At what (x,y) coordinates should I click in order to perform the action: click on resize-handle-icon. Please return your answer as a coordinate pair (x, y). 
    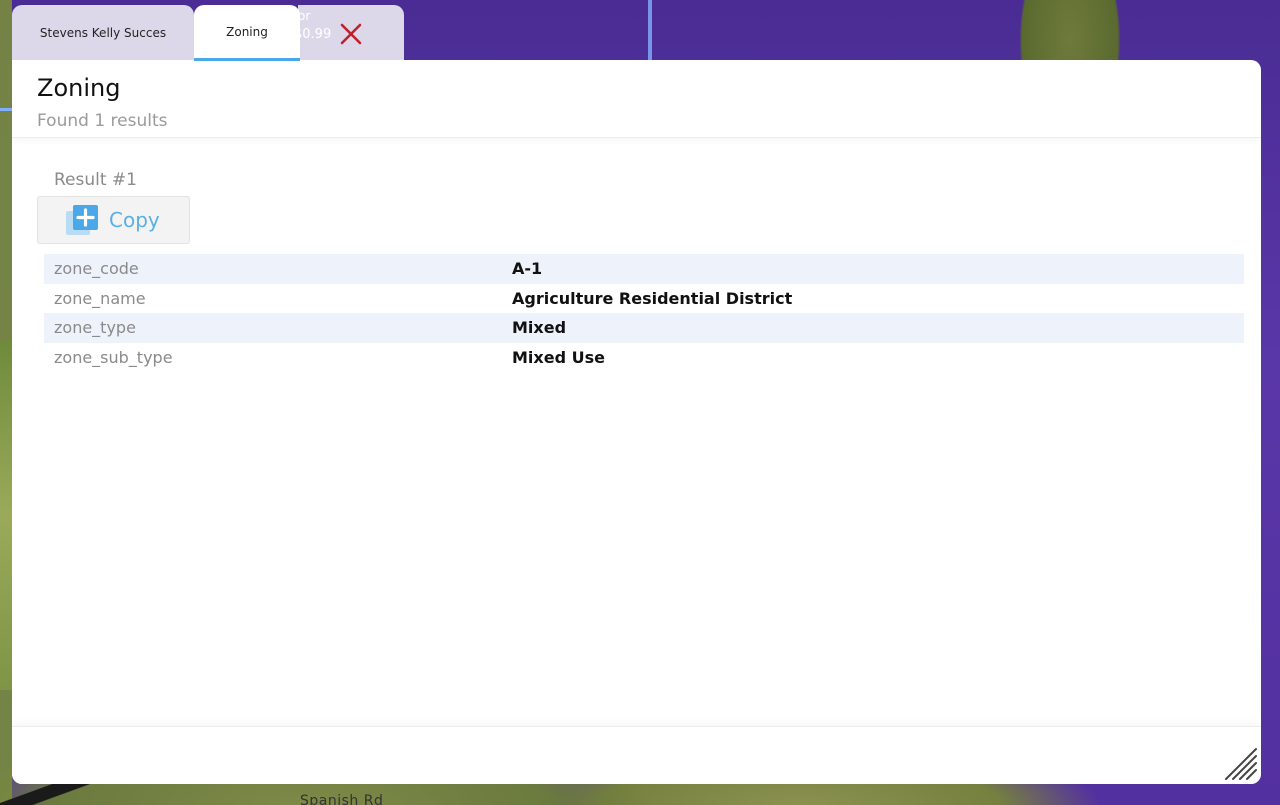
    Looking at the image, I should click on (1240, 763).